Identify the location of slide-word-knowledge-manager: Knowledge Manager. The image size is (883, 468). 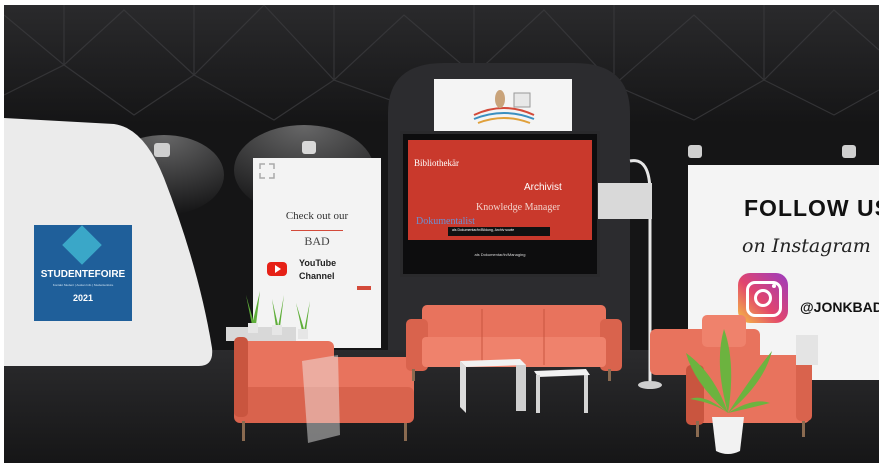
(518, 207).